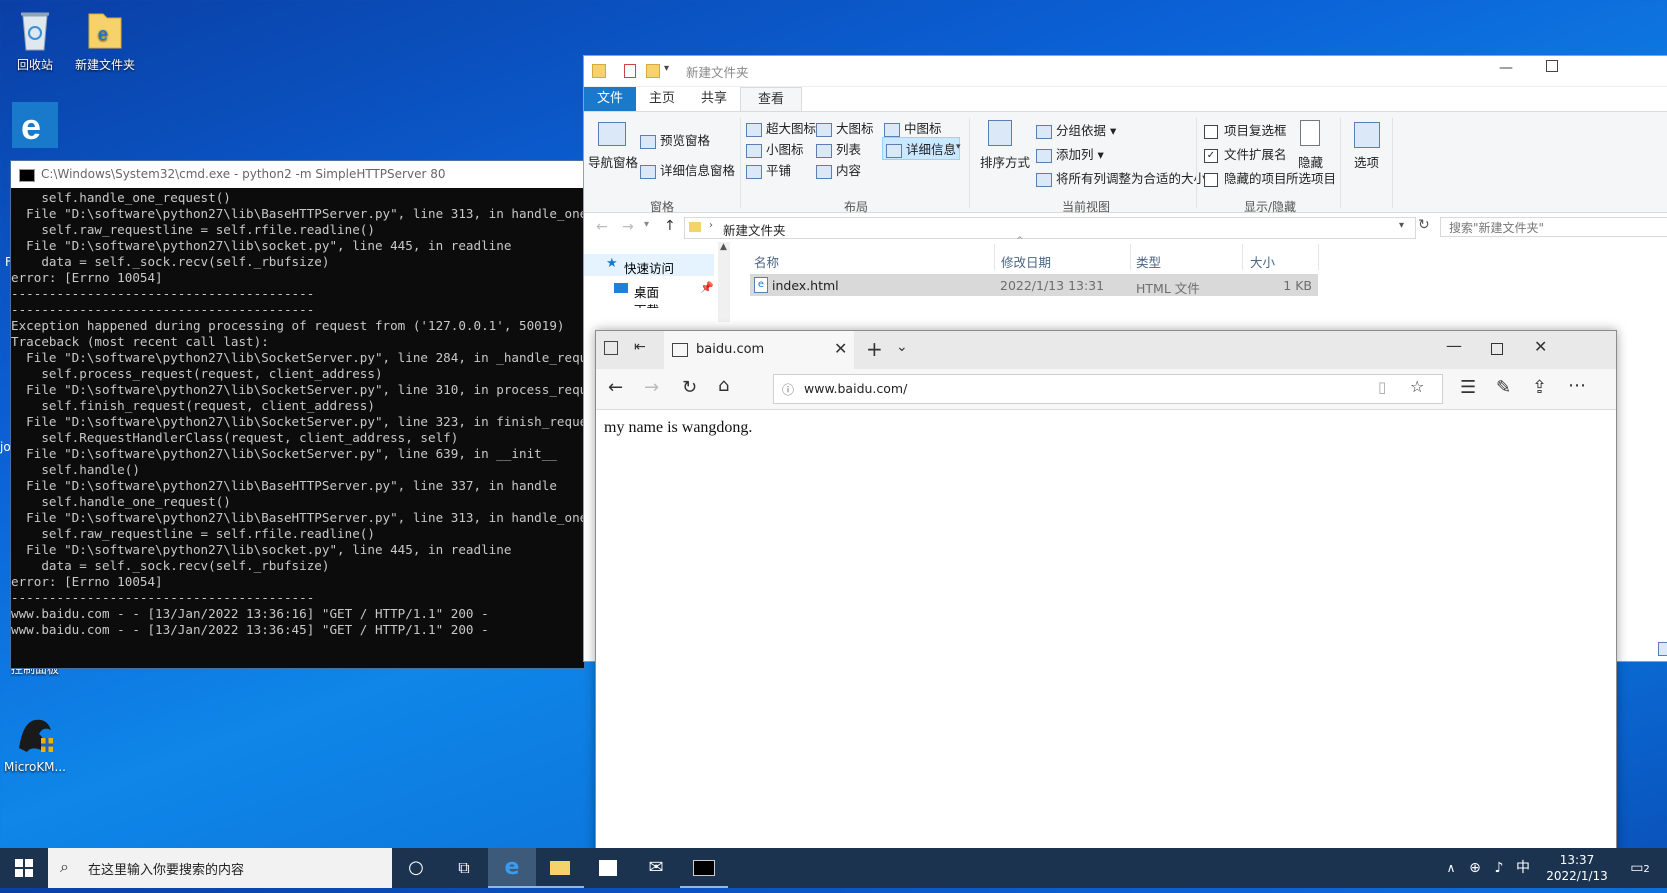 The width and height of the screenshot is (1667, 893). I want to click on column-header-date: 修改日期, so click(1026, 261).